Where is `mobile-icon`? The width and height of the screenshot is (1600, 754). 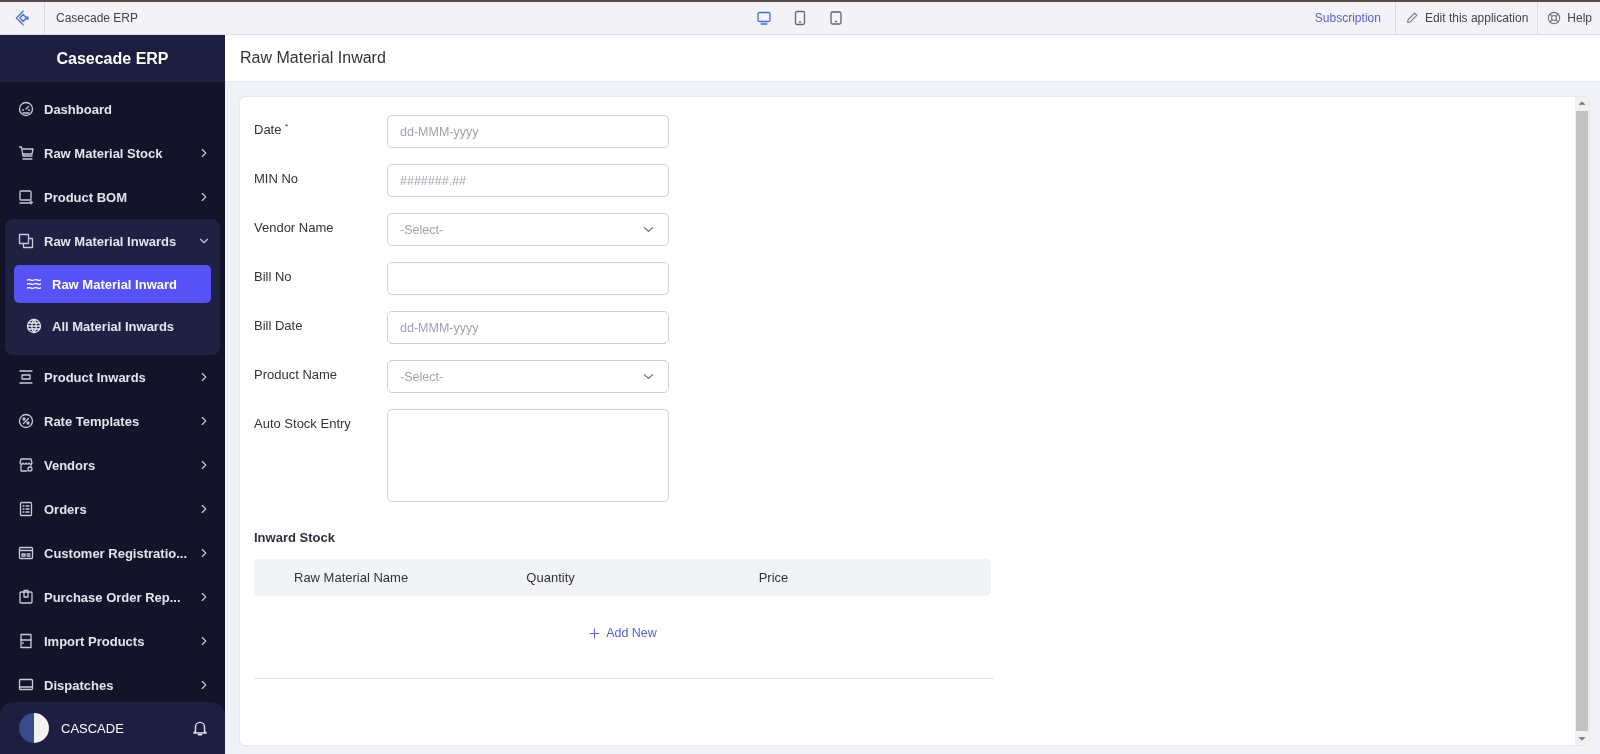 mobile-icon is located at coordinates (836, 18).